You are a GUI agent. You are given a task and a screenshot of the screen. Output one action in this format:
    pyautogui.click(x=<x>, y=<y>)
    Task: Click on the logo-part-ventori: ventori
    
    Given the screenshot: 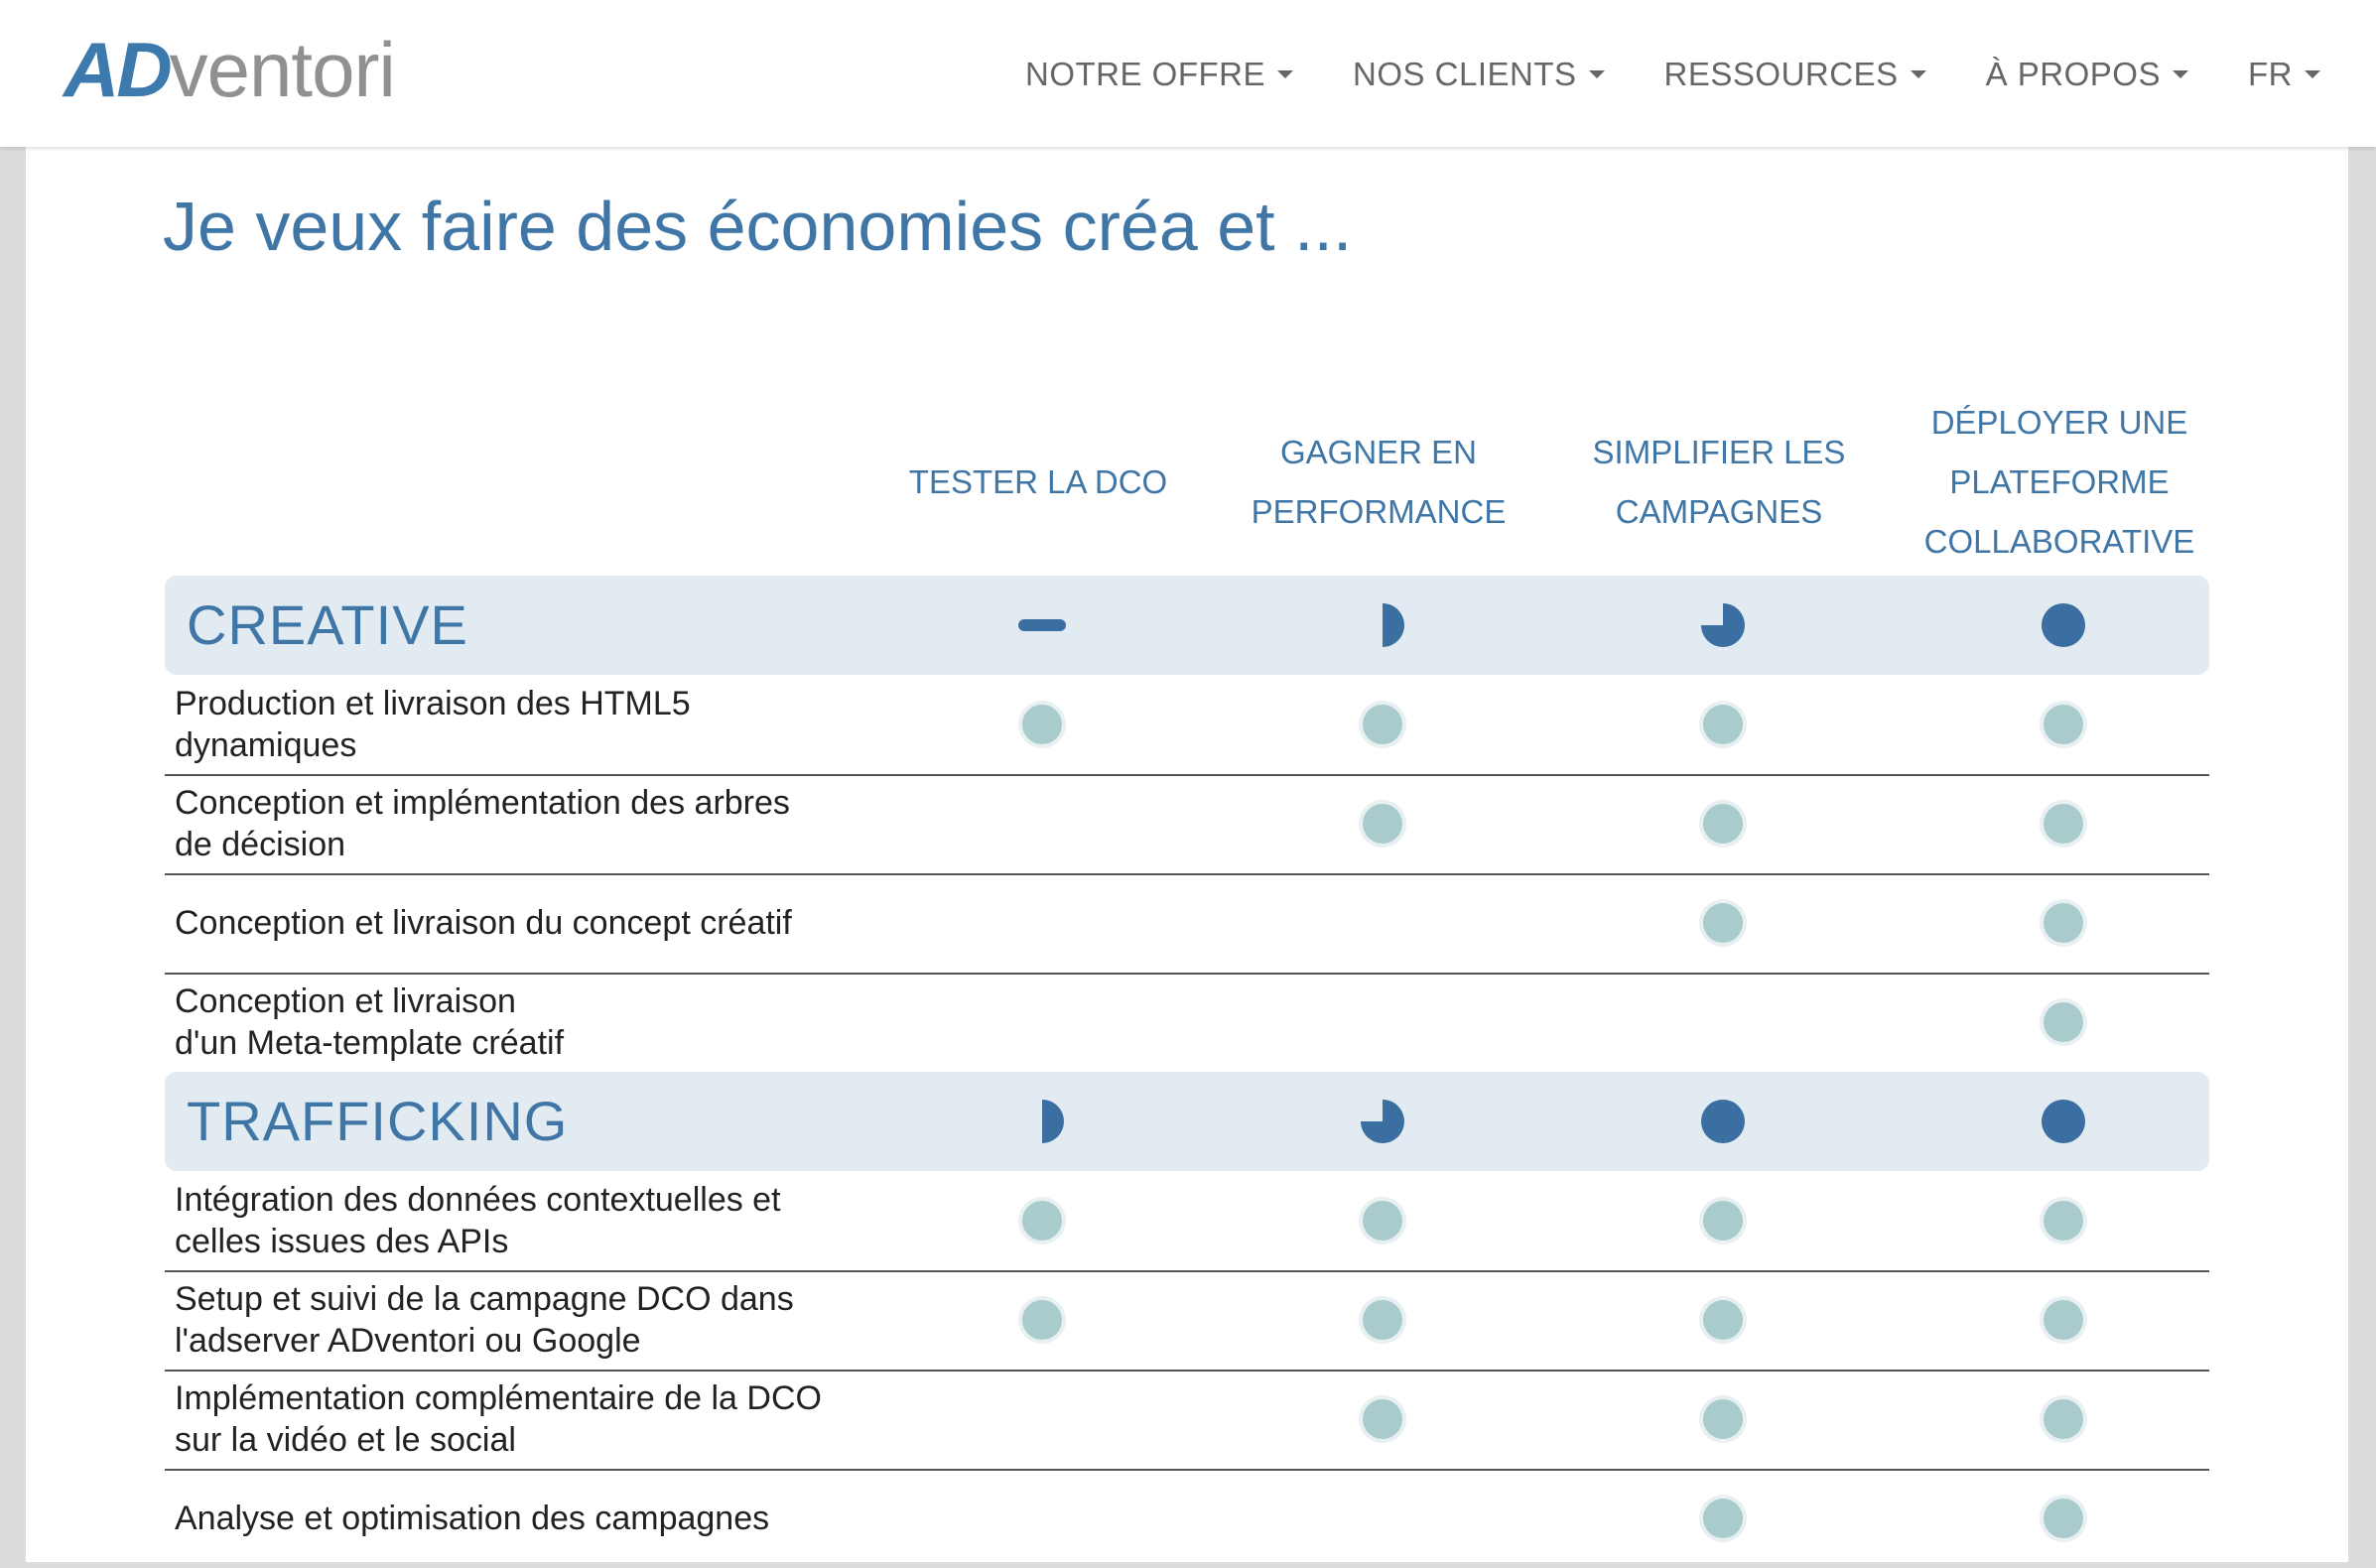 What is the action you would take?
    pyautogui.click(x=282, y=69)
    